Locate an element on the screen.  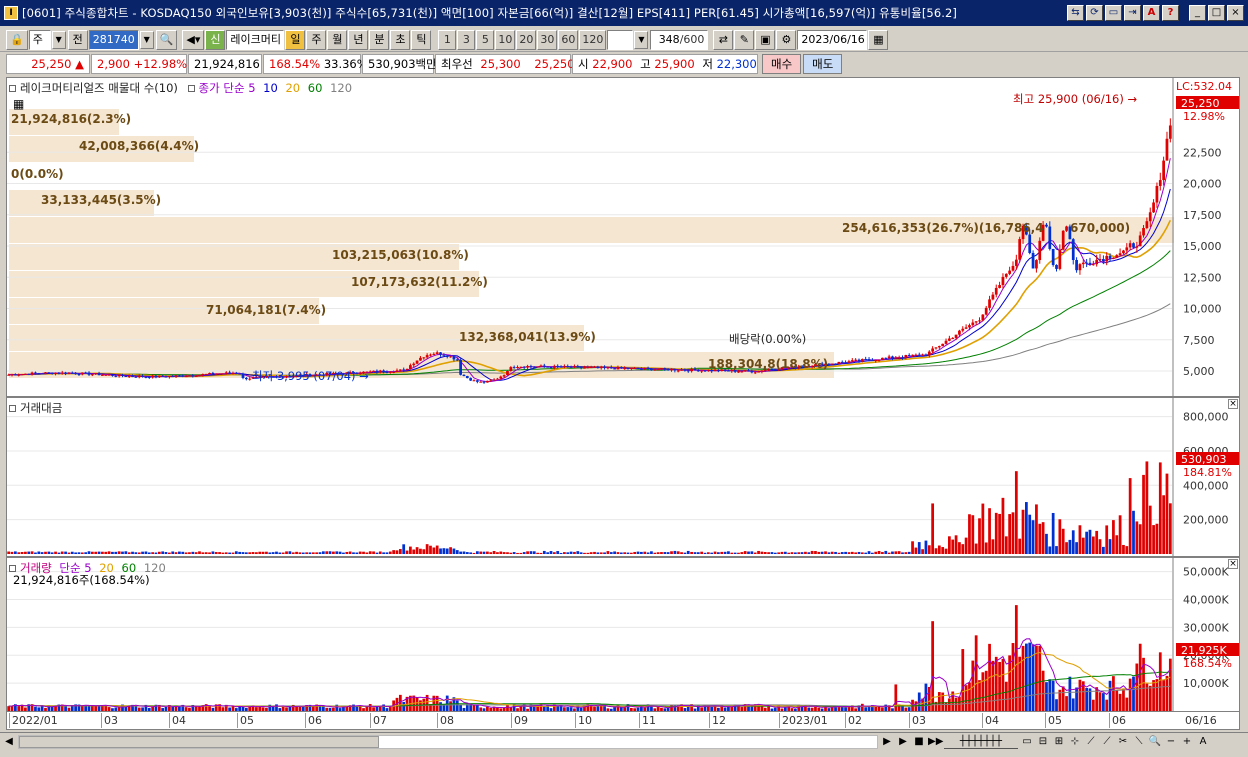
tab-second: 초 is located at coordinates (400, 39).